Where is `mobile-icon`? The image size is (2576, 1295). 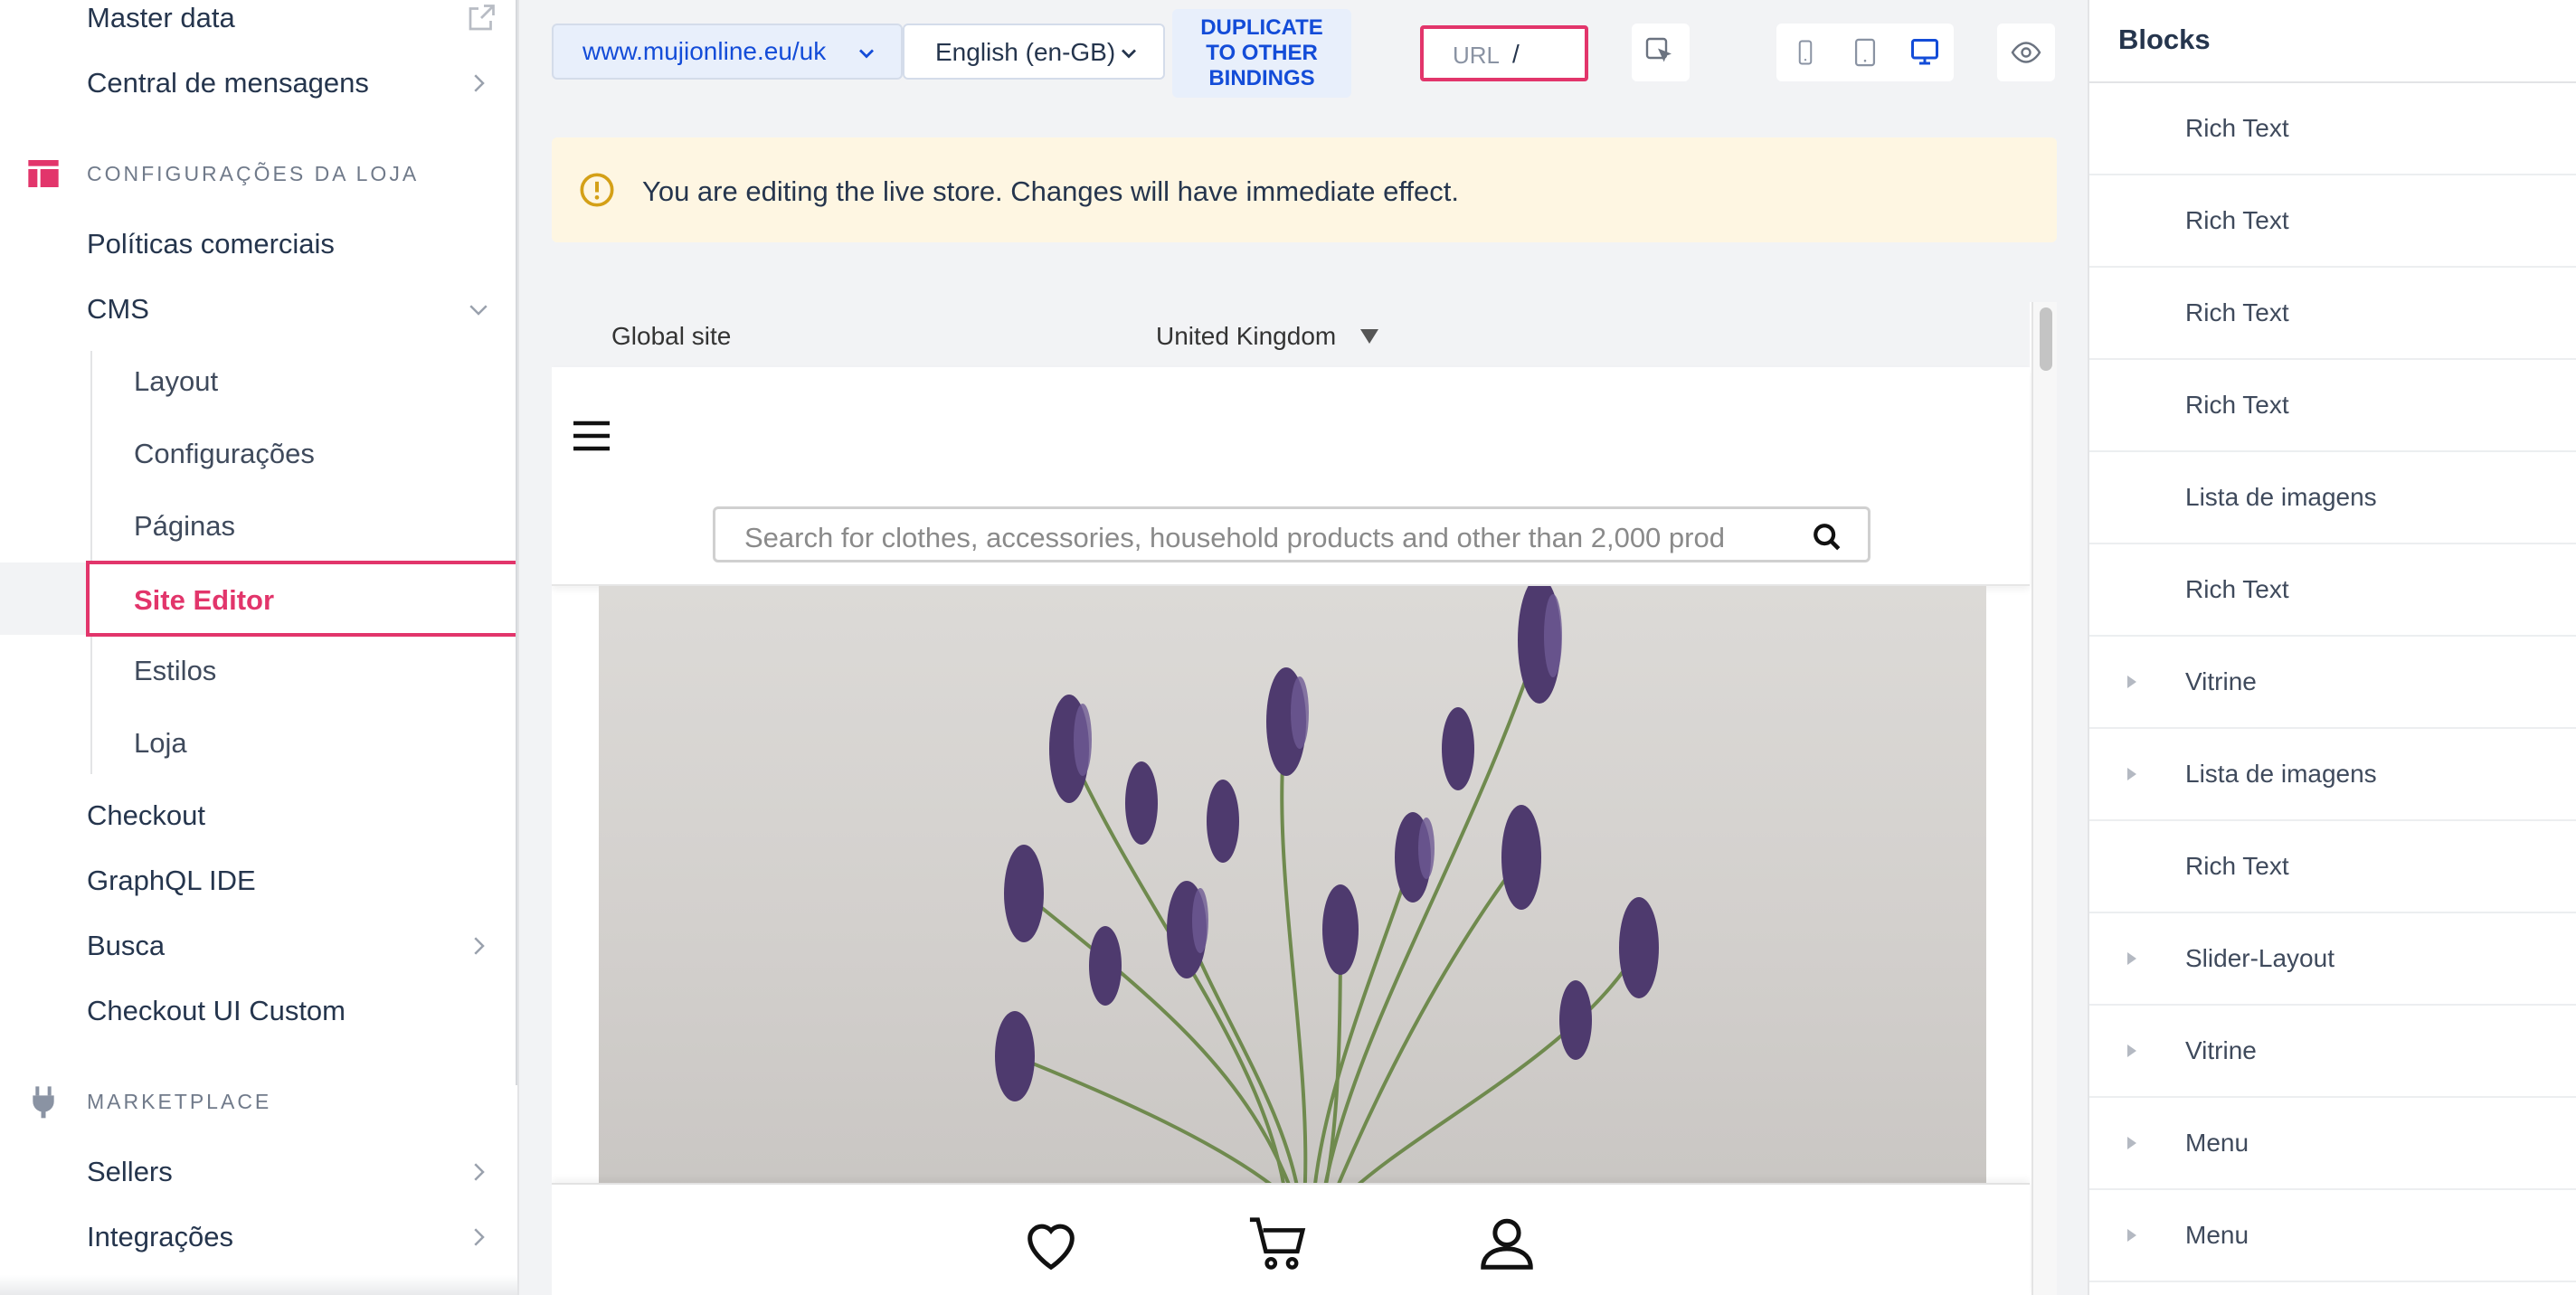
mobile-icon is located at coordinates (1806, 52).